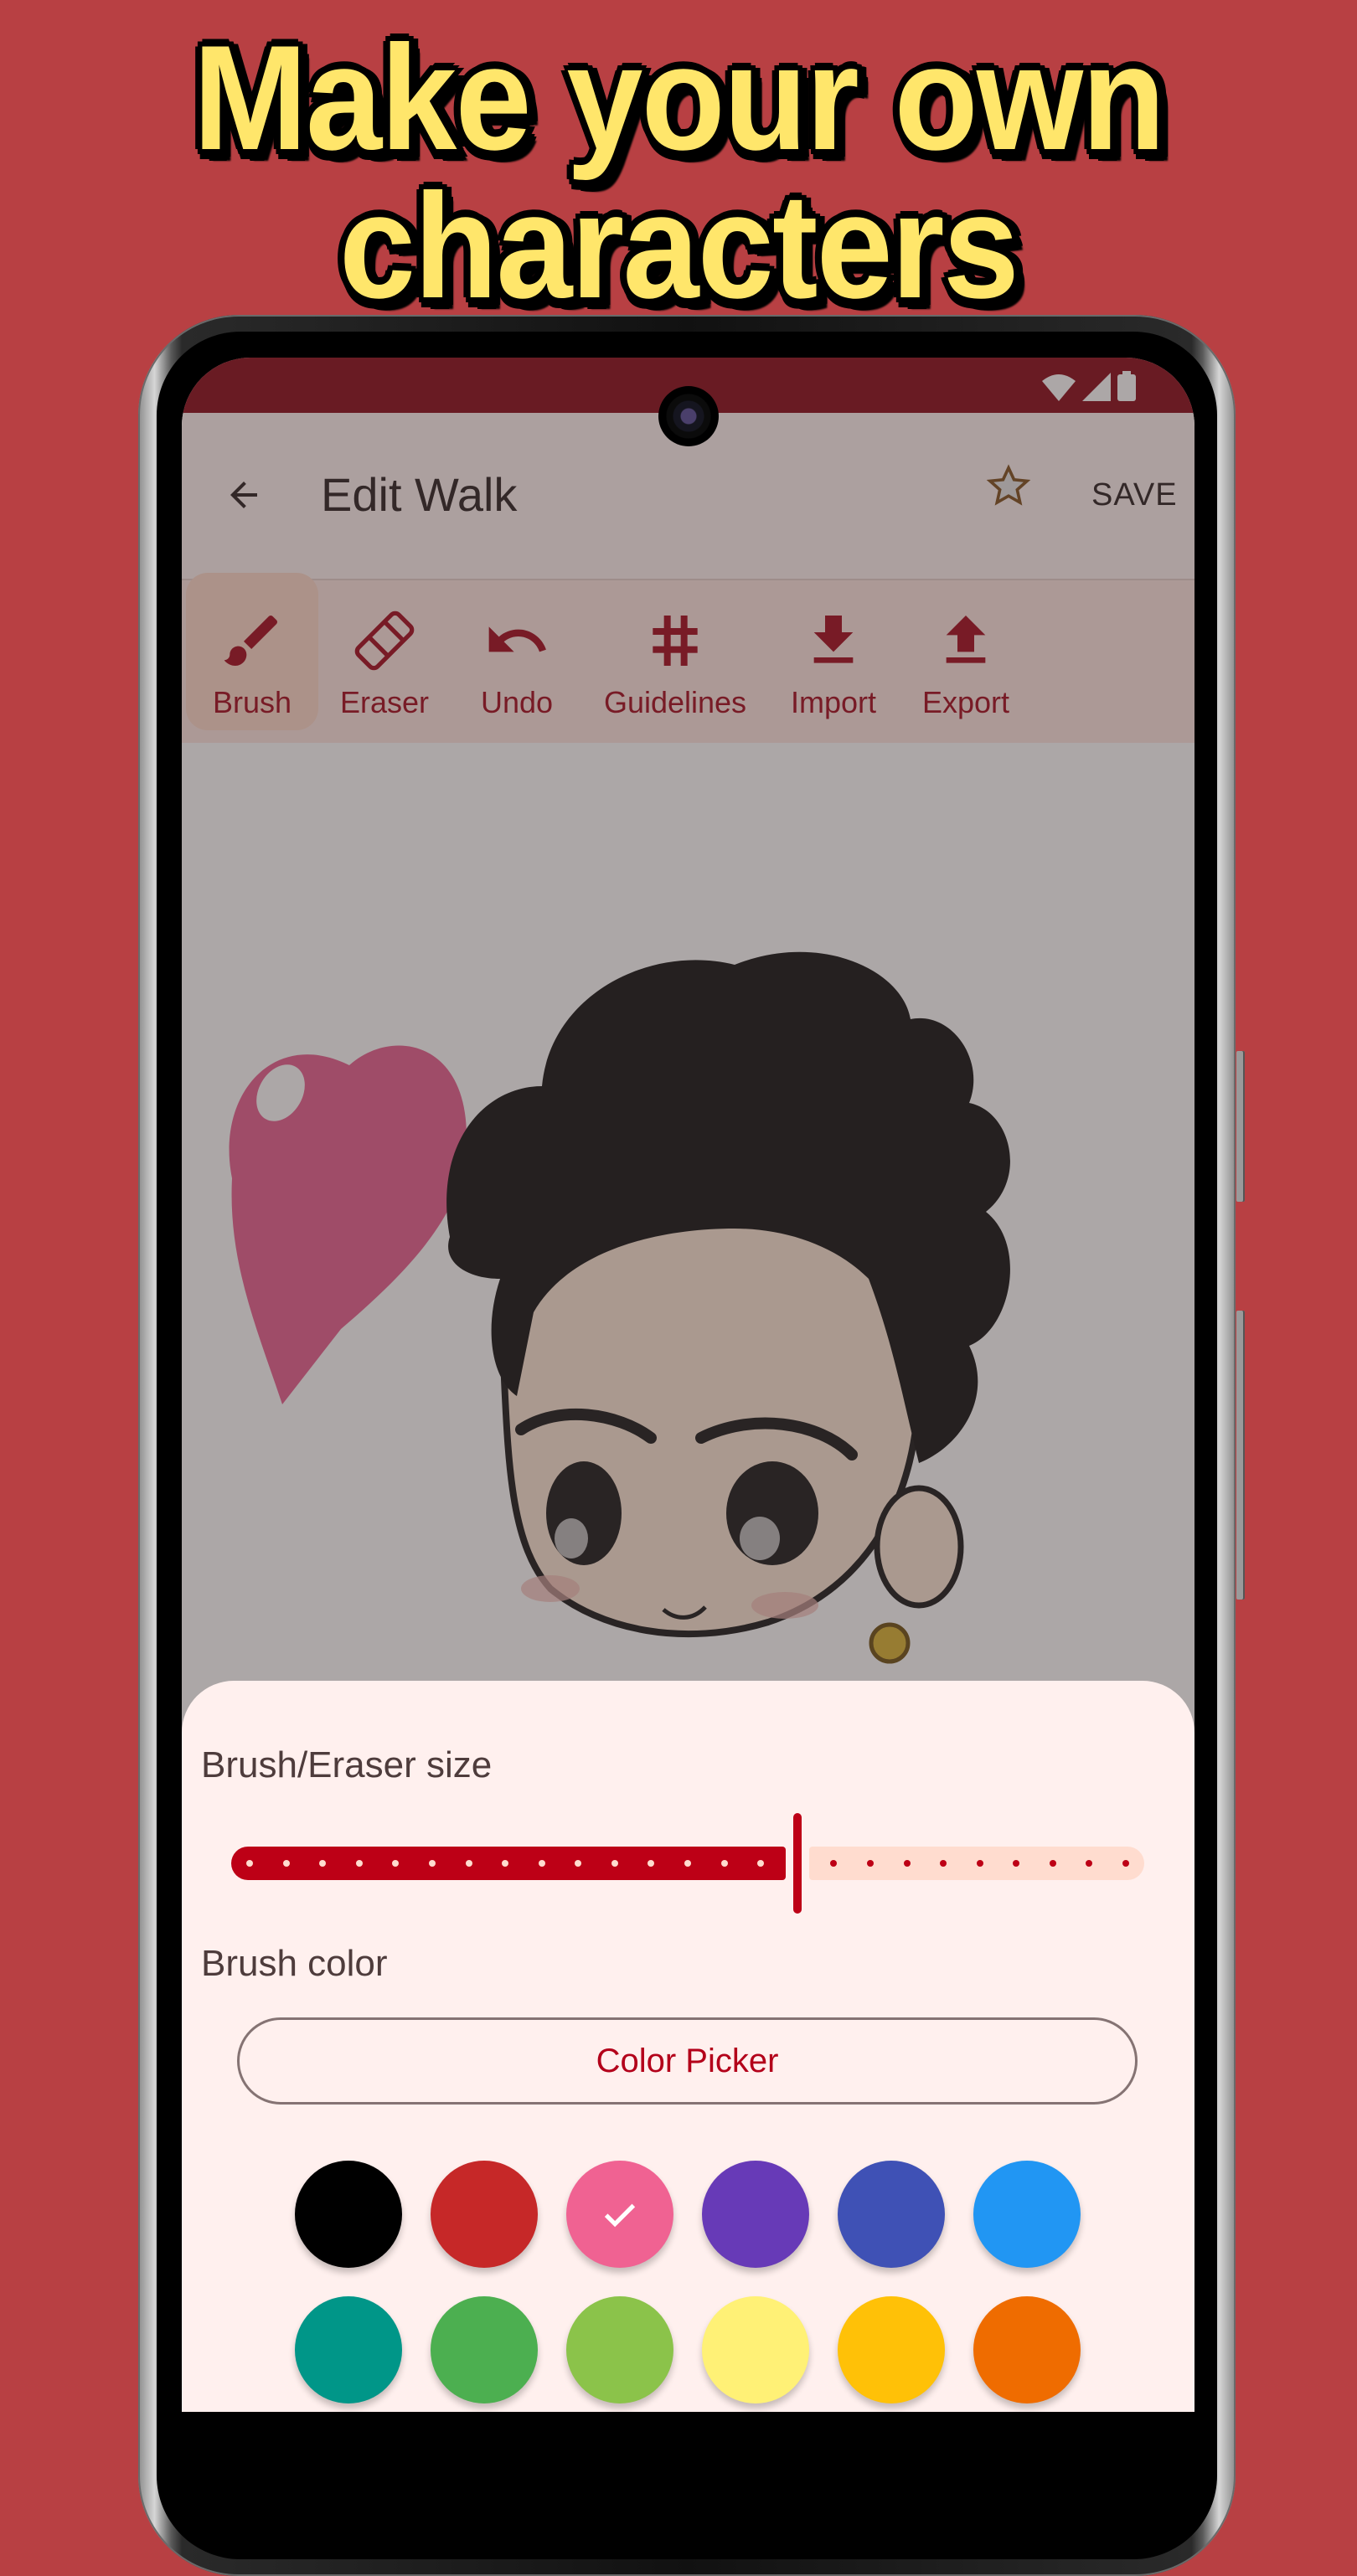  I want to click on arrow-back-icon, so click(243, 495).